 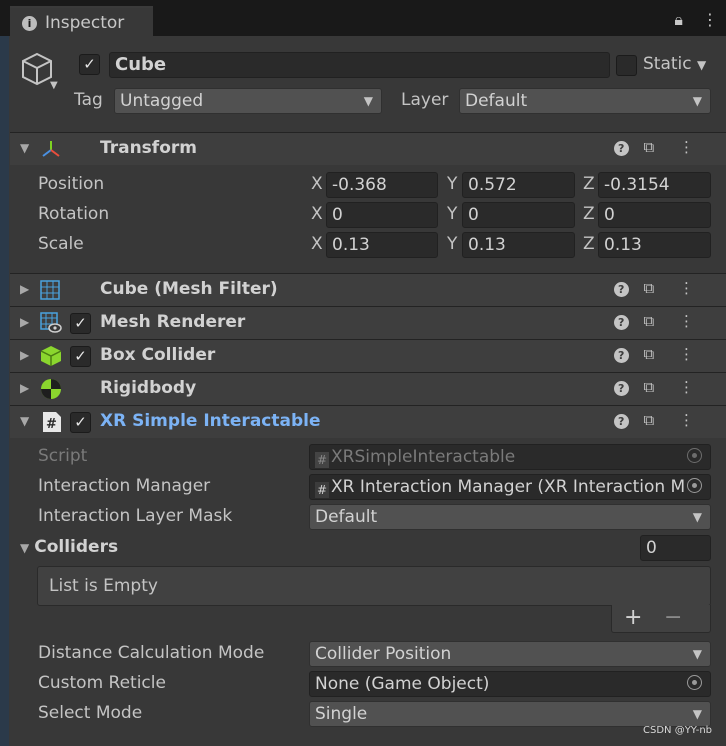 What do you see at coordinates (496, 101) in the screenshot?
I see `layer-value: Default` at bounding box center [496, 101].